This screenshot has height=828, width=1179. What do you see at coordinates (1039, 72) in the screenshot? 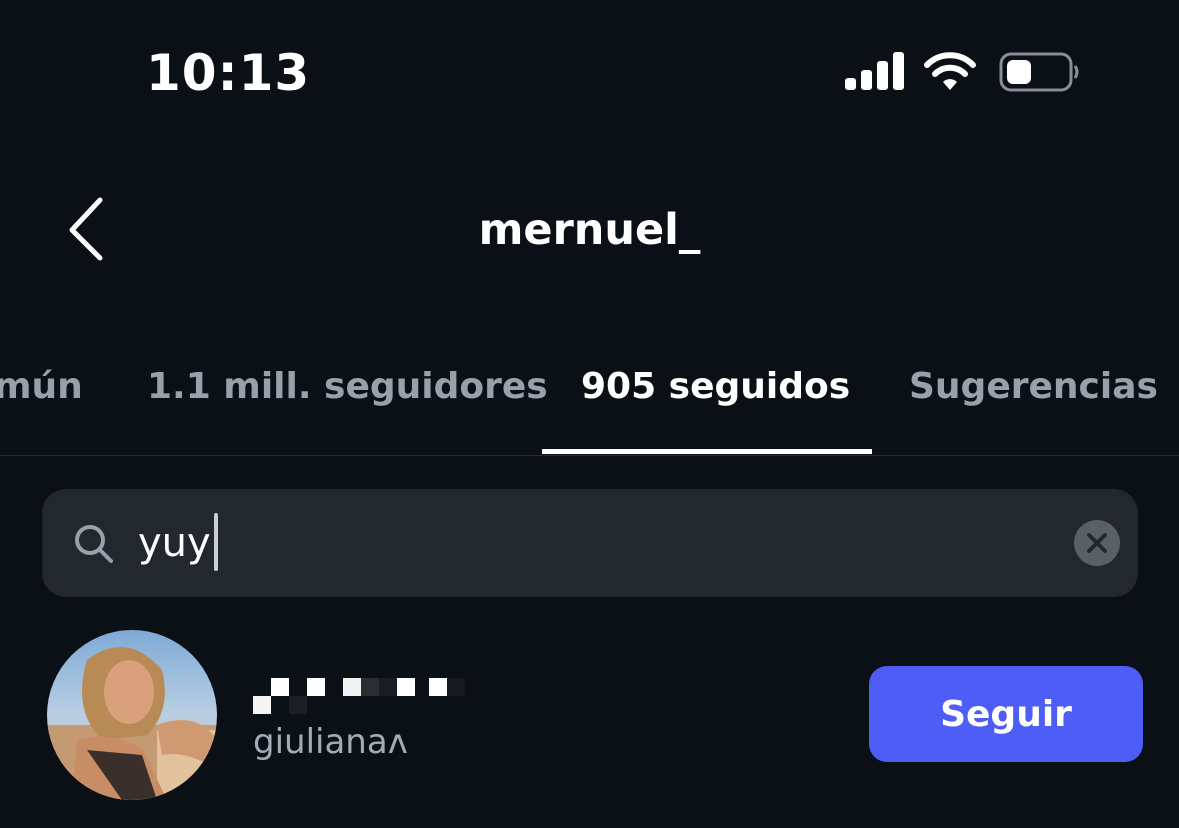
I see `battery-icon` at bounding box center [1039, 72].